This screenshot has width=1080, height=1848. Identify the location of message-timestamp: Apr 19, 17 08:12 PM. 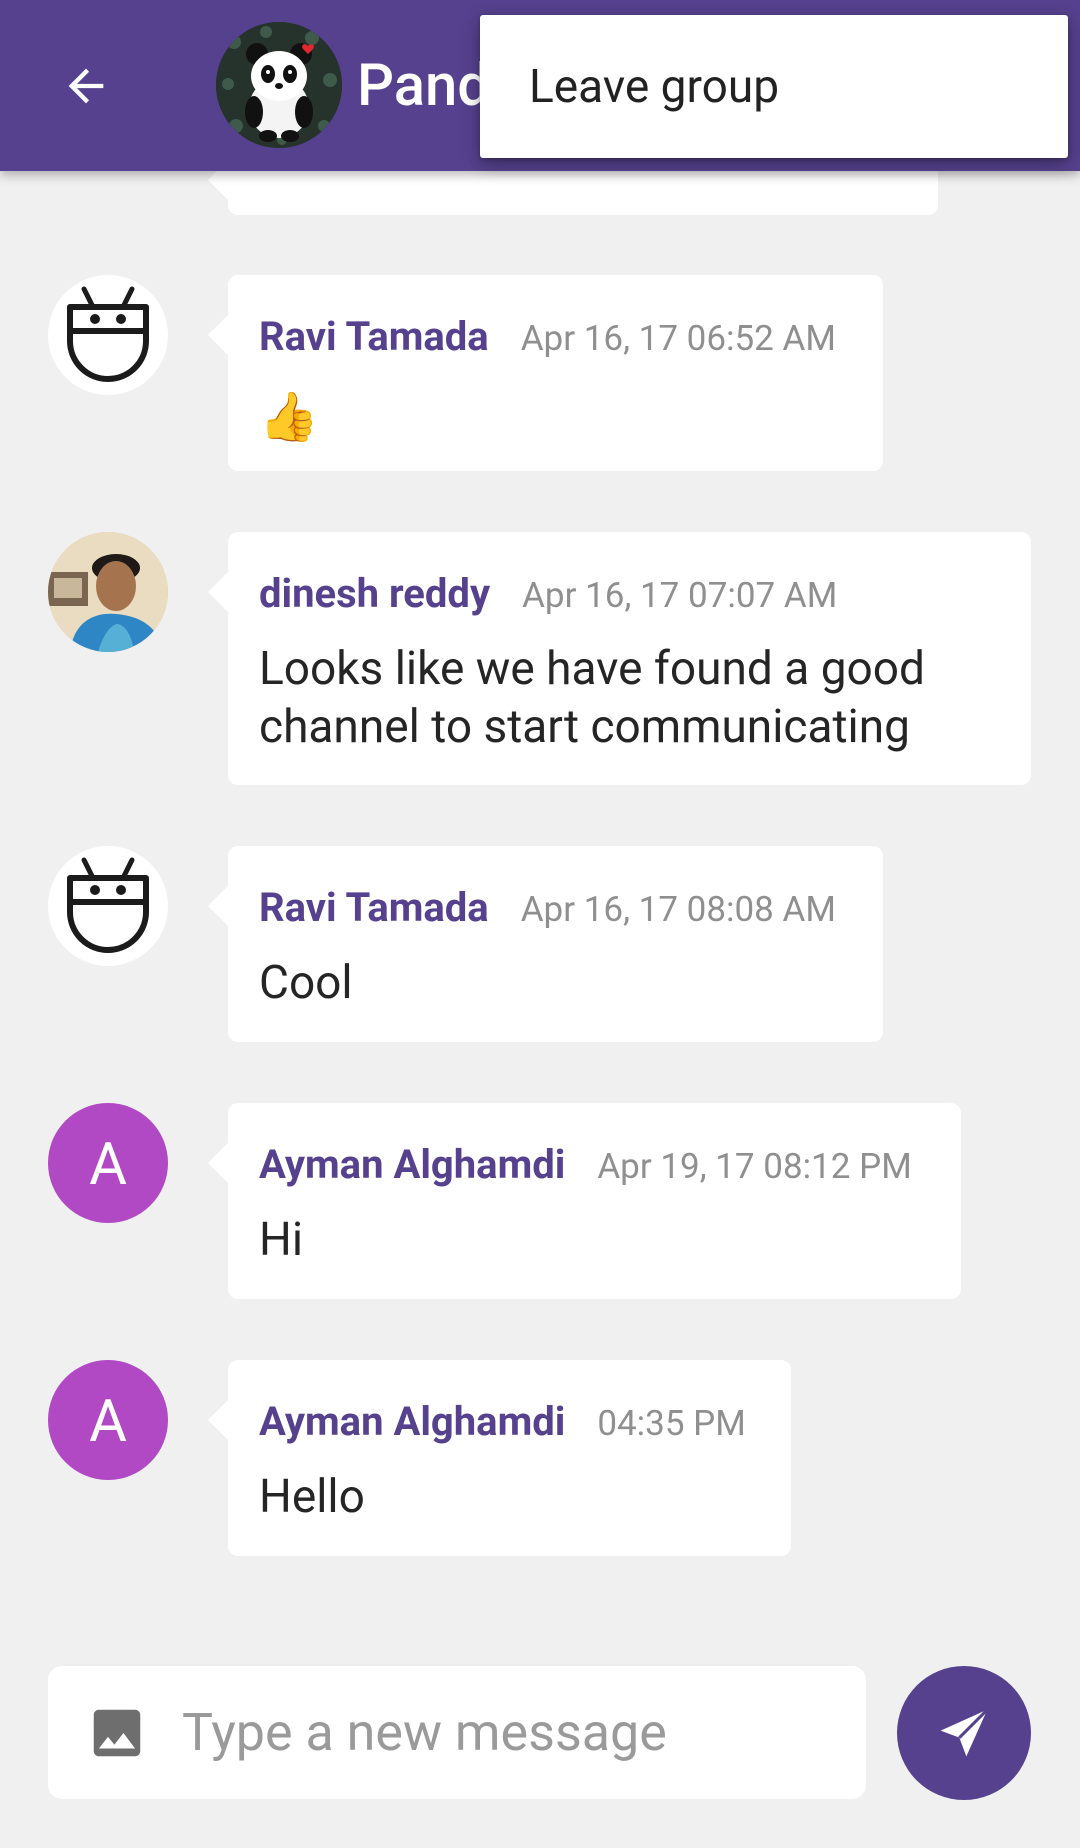
(754, 1166).